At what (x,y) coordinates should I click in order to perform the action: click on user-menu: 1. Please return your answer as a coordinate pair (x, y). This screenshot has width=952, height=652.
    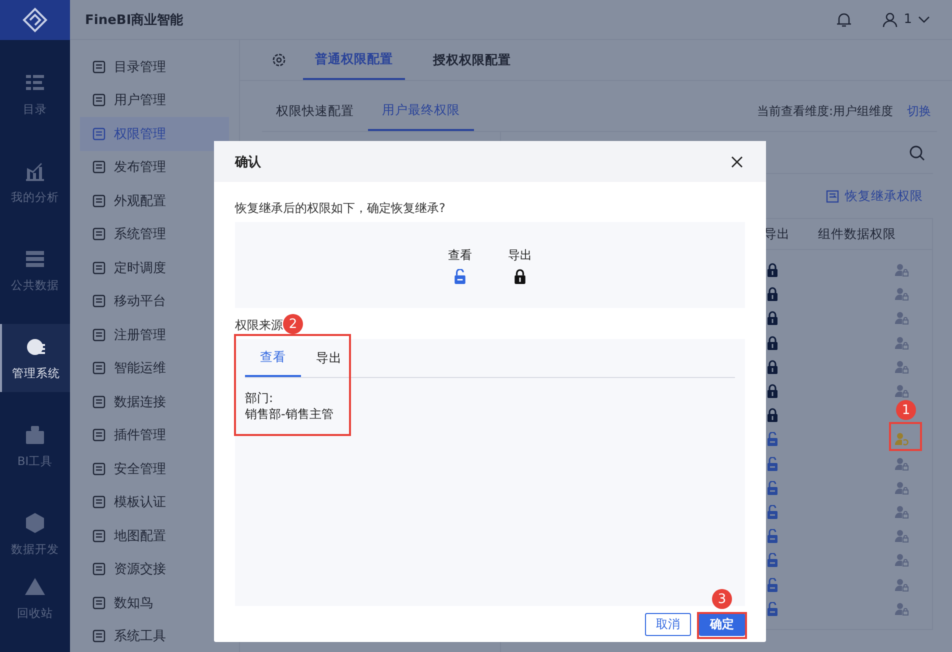
    Looking at the image, I should click on (906, 20).